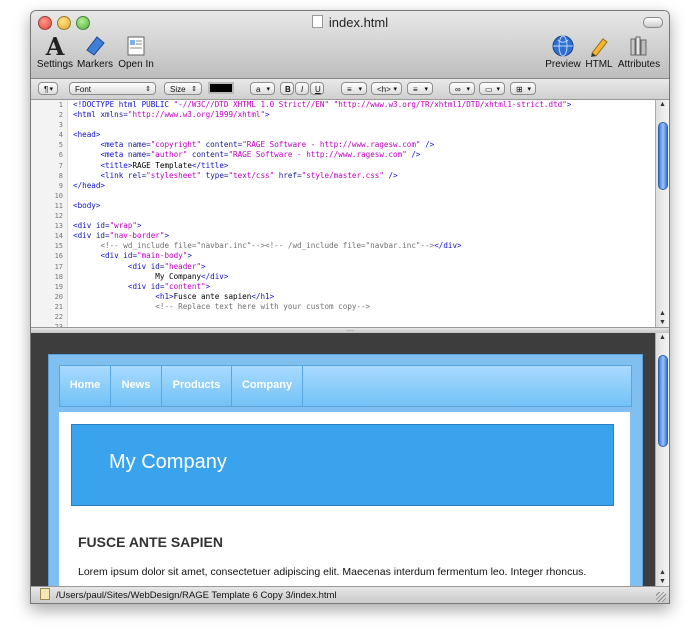 The height and width of the screenshot is (632, 700). I want to click on preview-nav-home: Home, so click(85, 386).